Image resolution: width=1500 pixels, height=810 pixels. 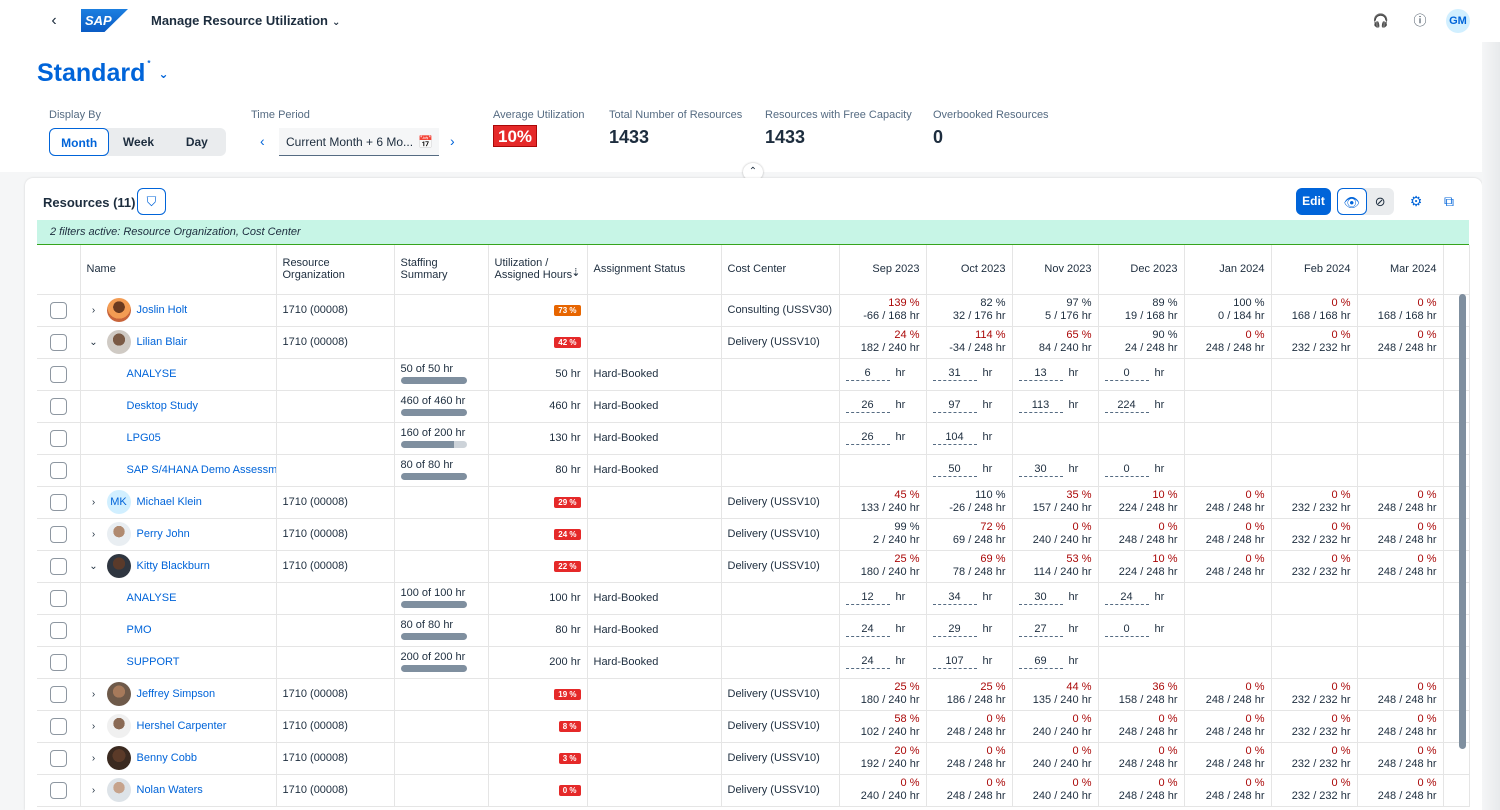 I want to click on month-hours-input: 27, so click(x=1040, y=630).